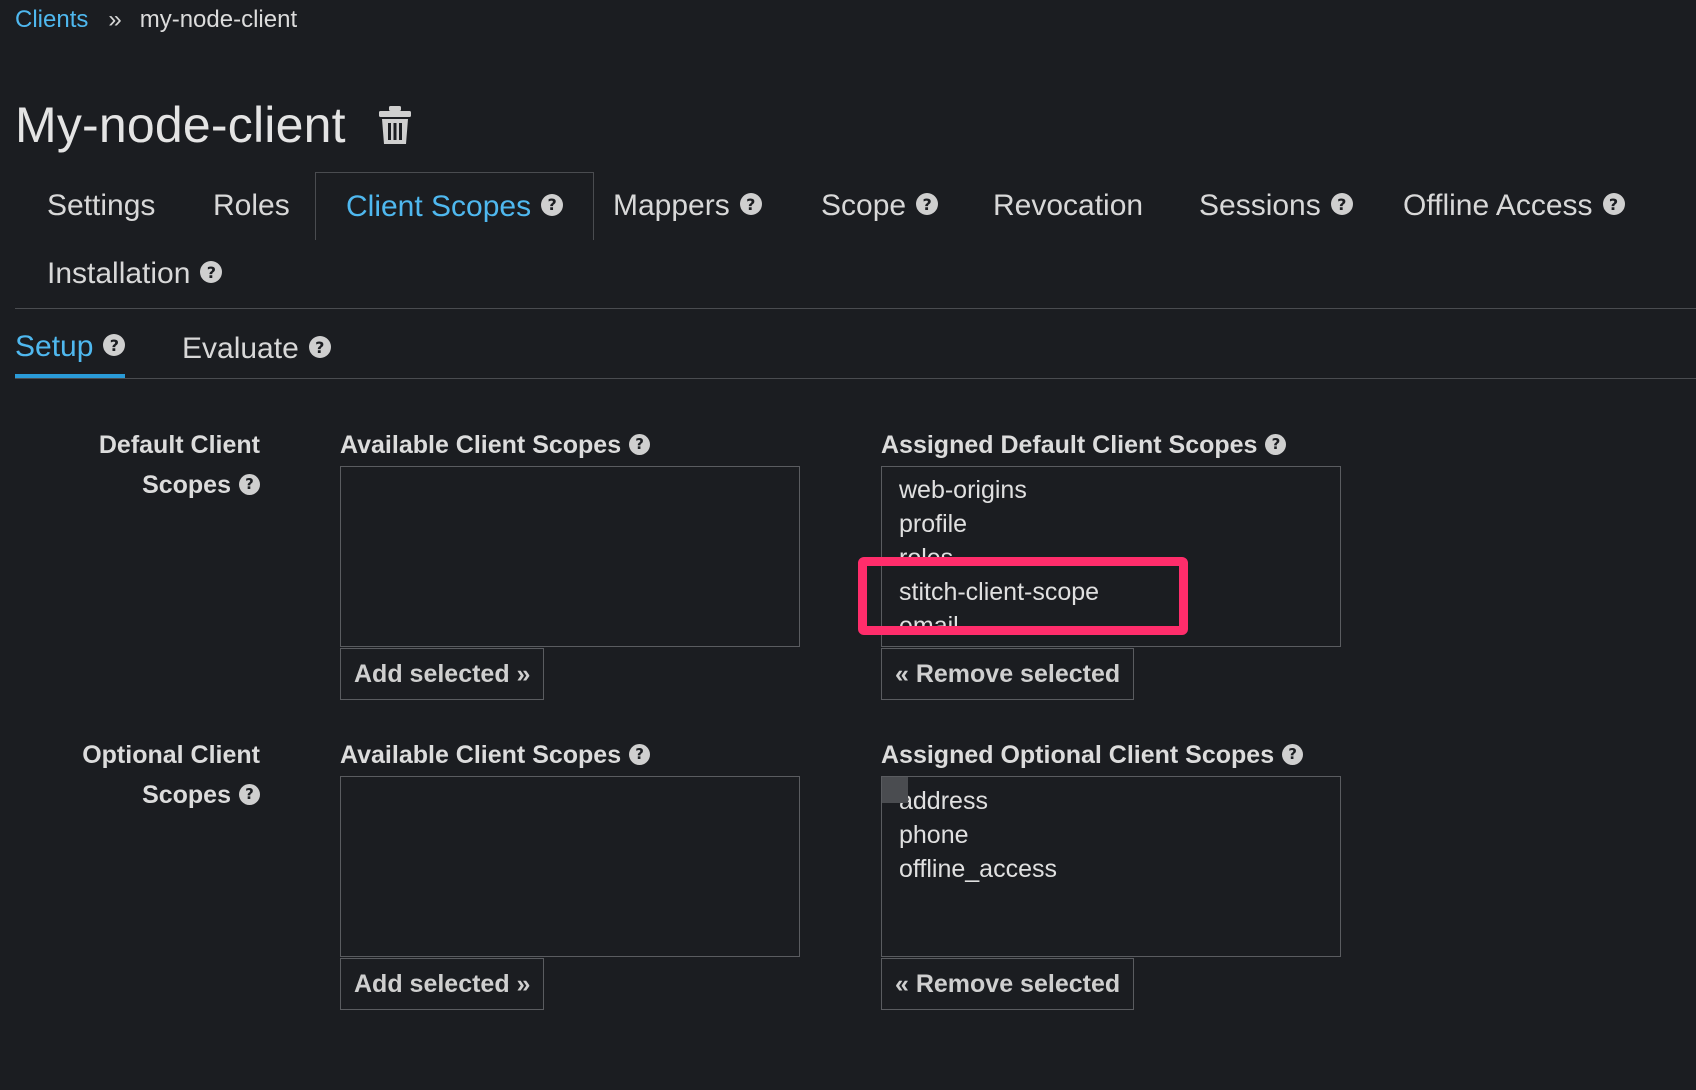 The height and width of the screenshot is (1090, 1696). I want to click on row-label-line: Optional Client, so click(171, 755).